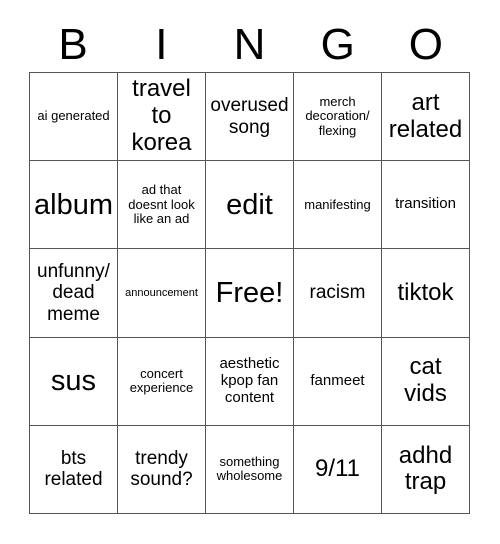 The height and width of the screenshot is (544, 500). I want to click on bingo-cell-label: manifesting, so click(337, 204).